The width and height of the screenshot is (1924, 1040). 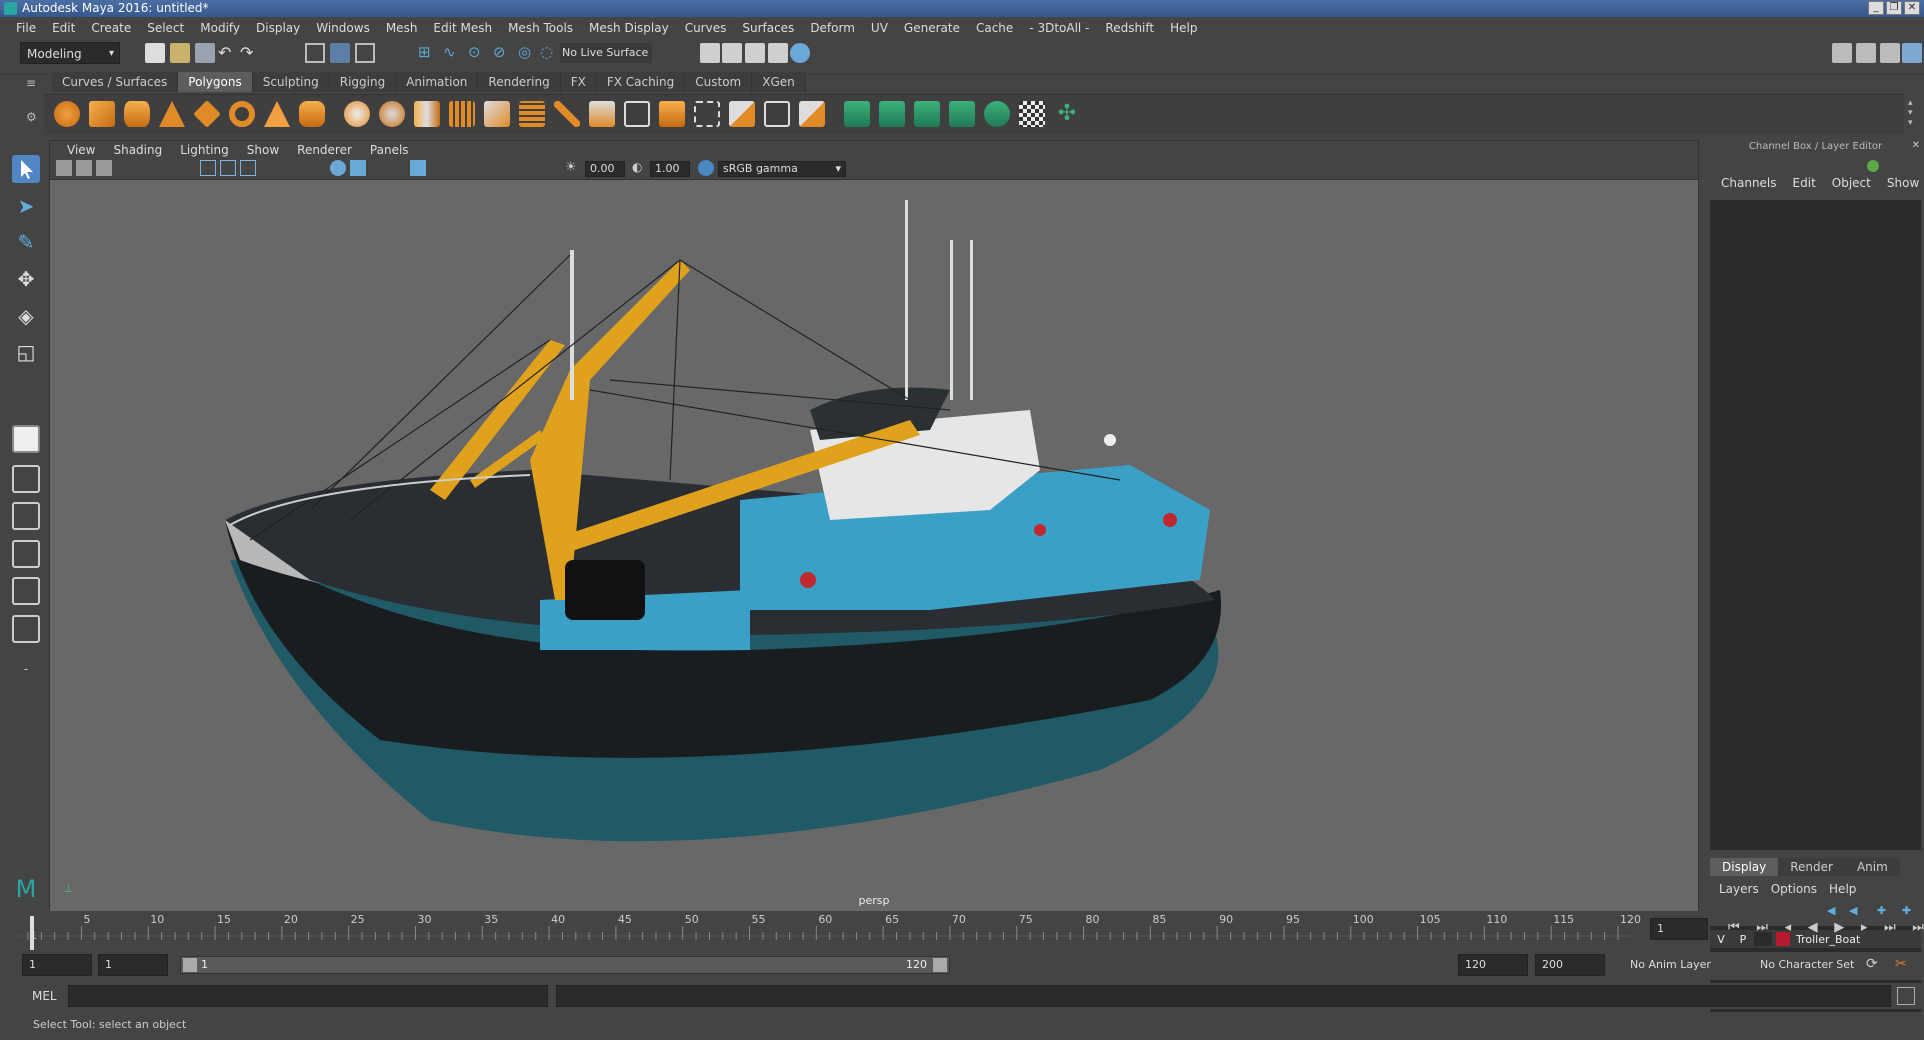 I want to click on vp-menu-renderer: Renderer, so click(x=324, y=150).